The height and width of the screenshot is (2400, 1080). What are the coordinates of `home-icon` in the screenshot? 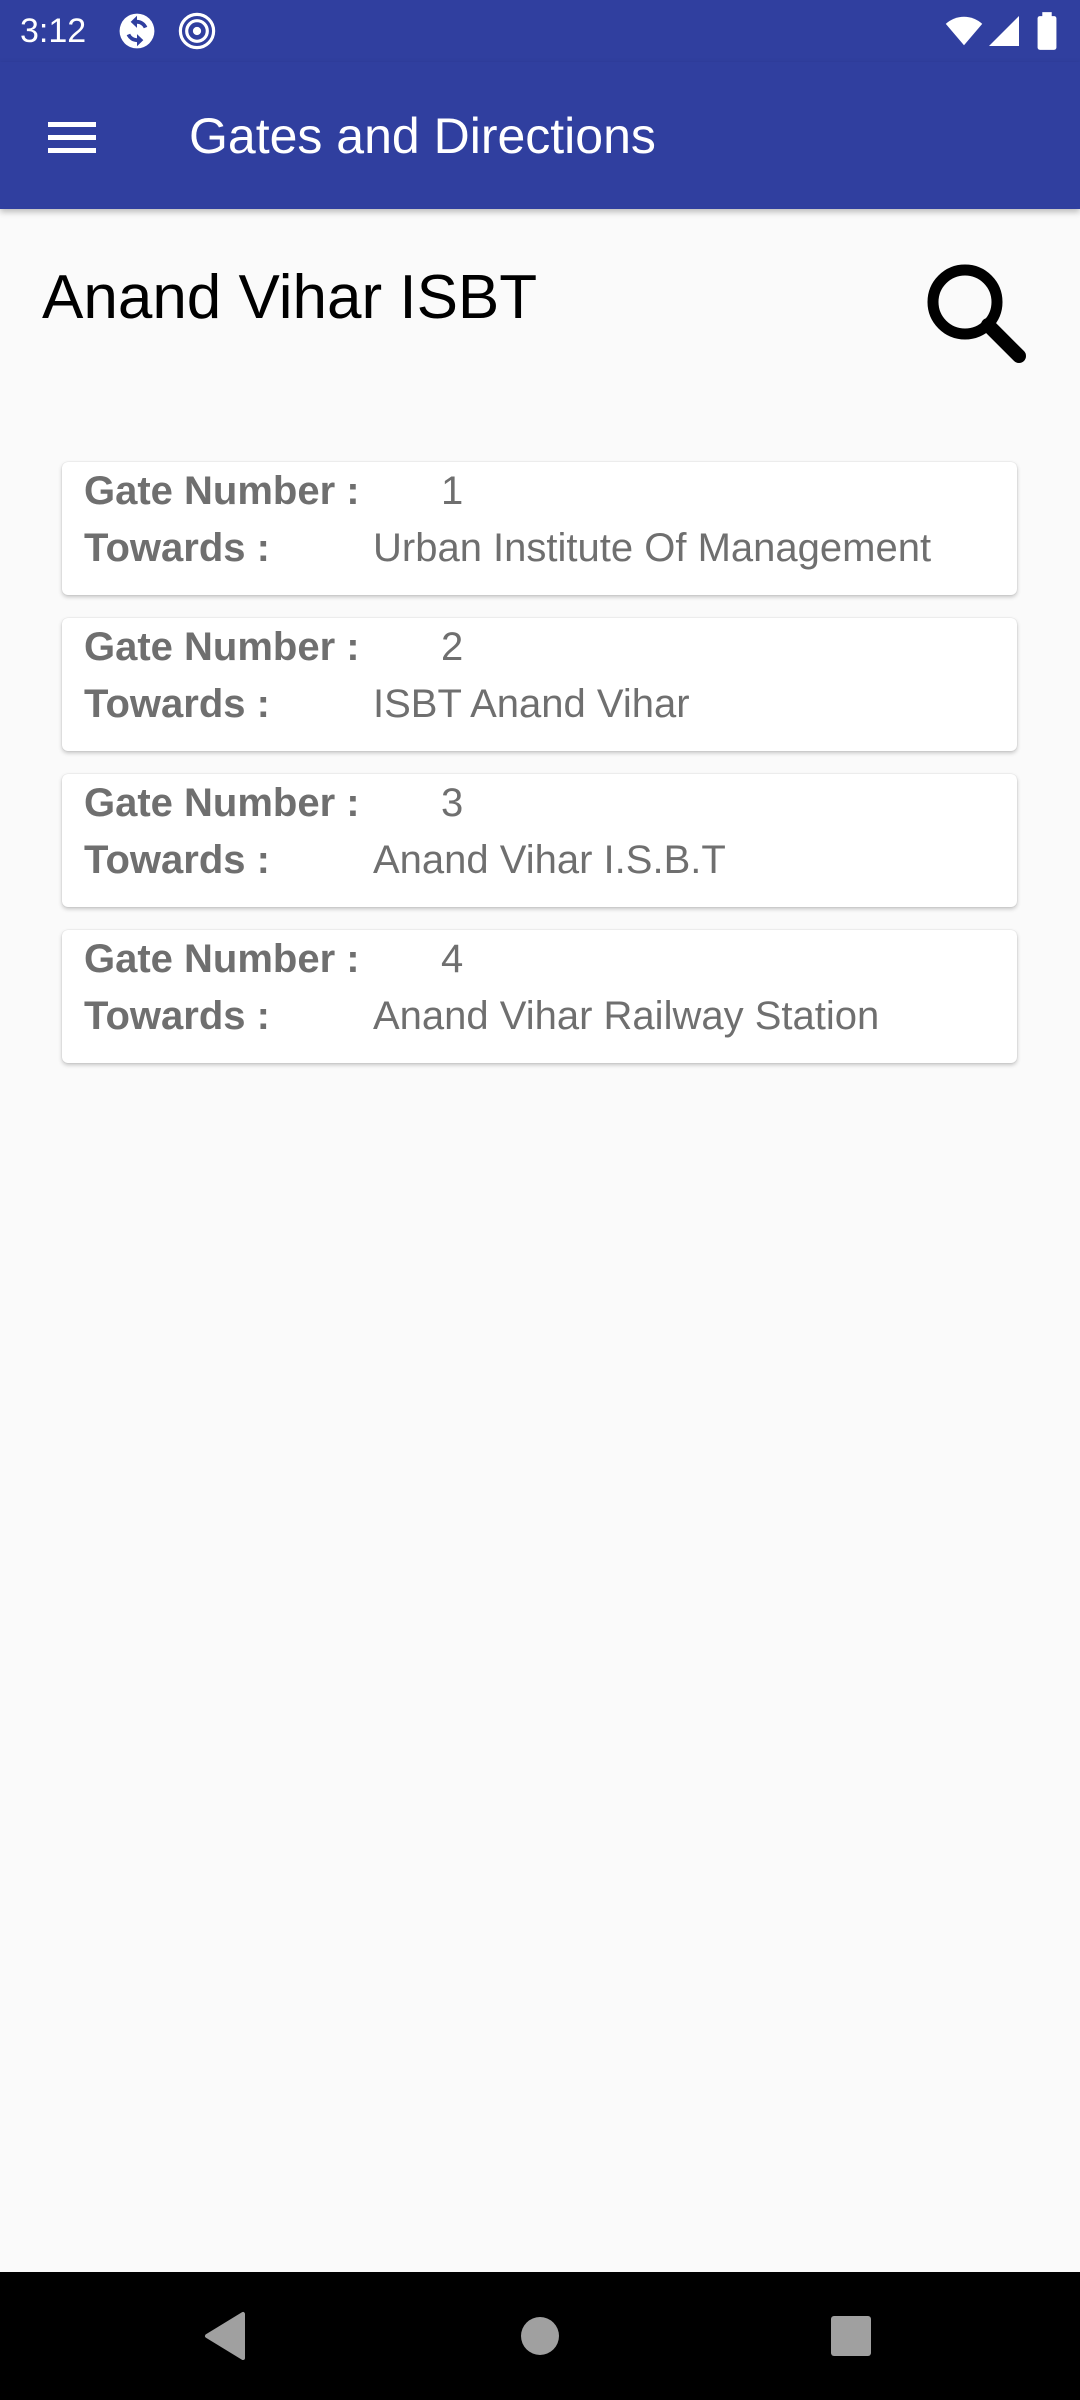 It's located at (540, 2336).